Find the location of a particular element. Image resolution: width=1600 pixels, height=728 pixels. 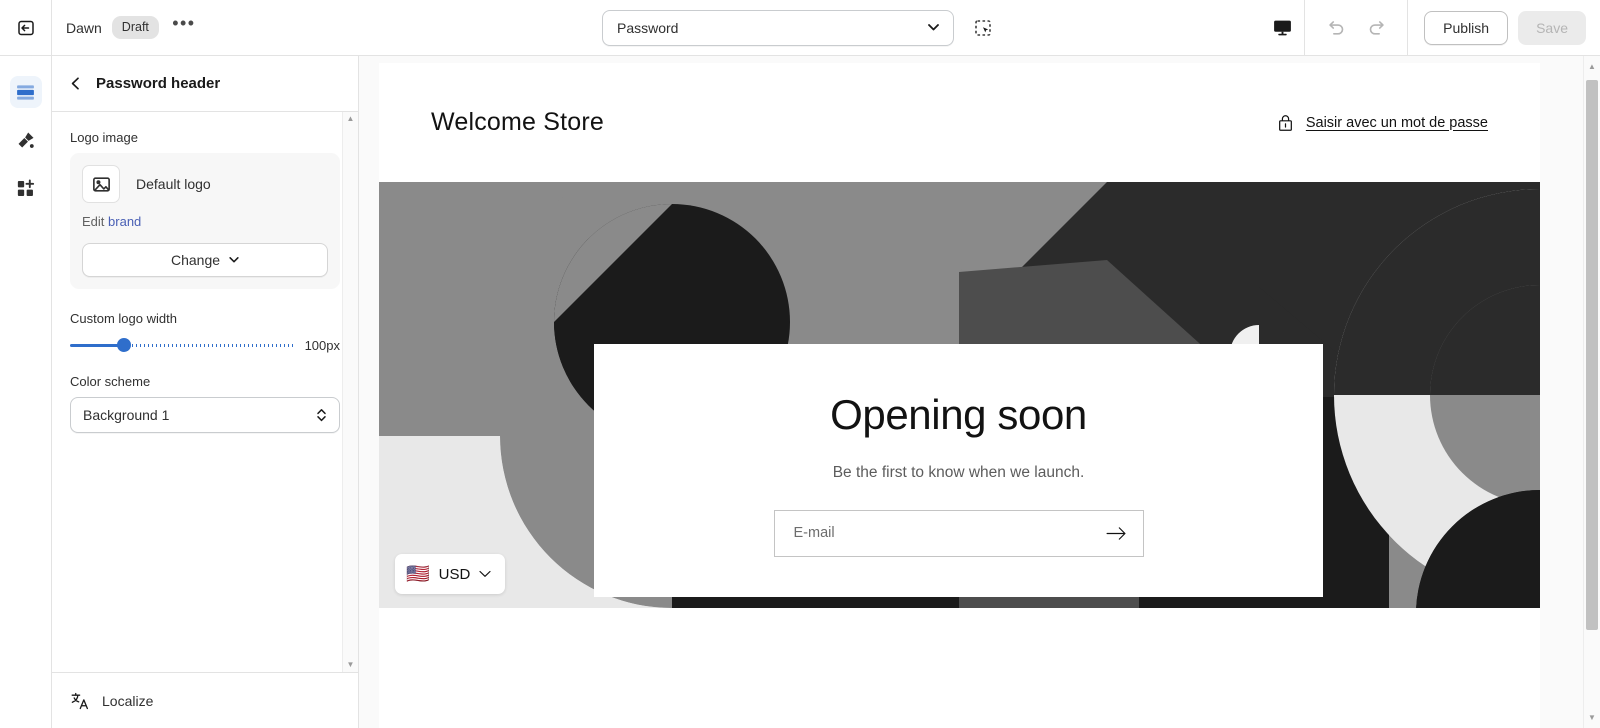

app-blocks-add-icon is located at coordinates (26, 187).